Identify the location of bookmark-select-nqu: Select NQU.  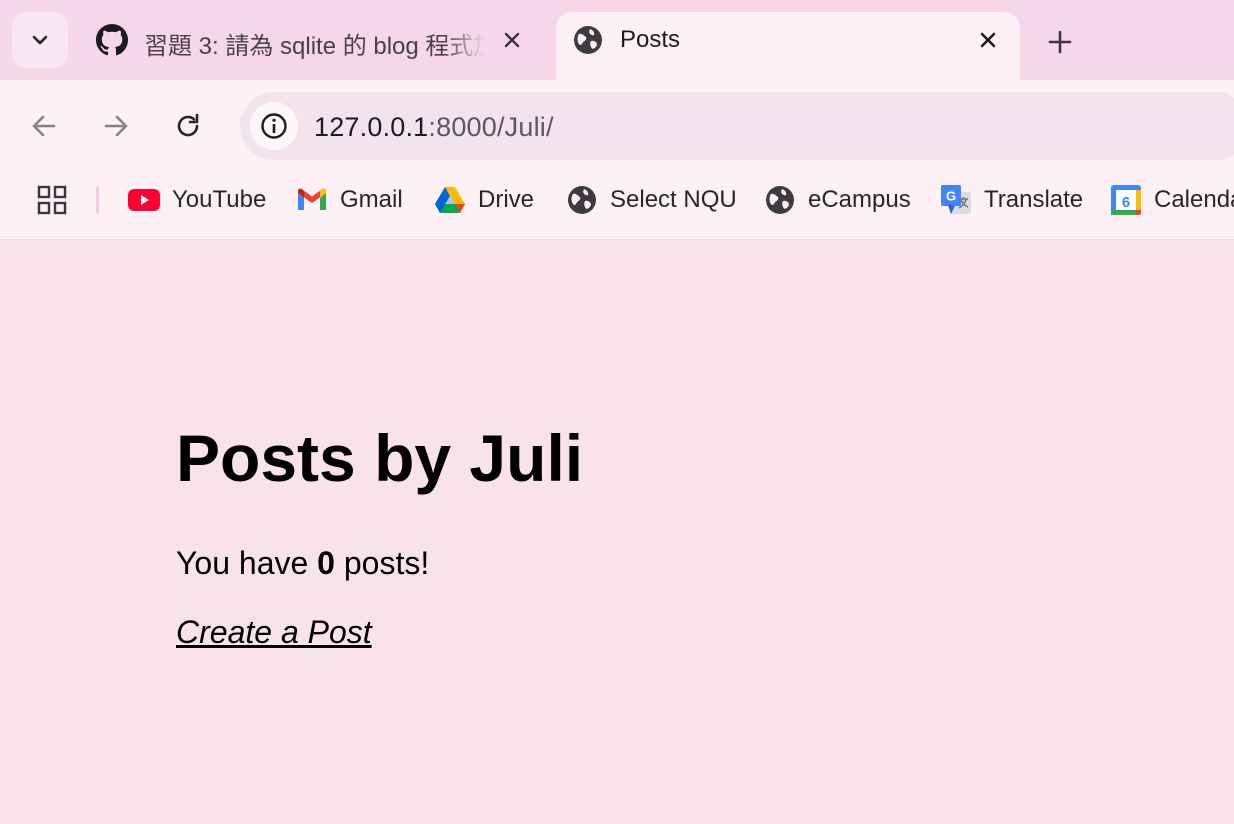
(651, 200).